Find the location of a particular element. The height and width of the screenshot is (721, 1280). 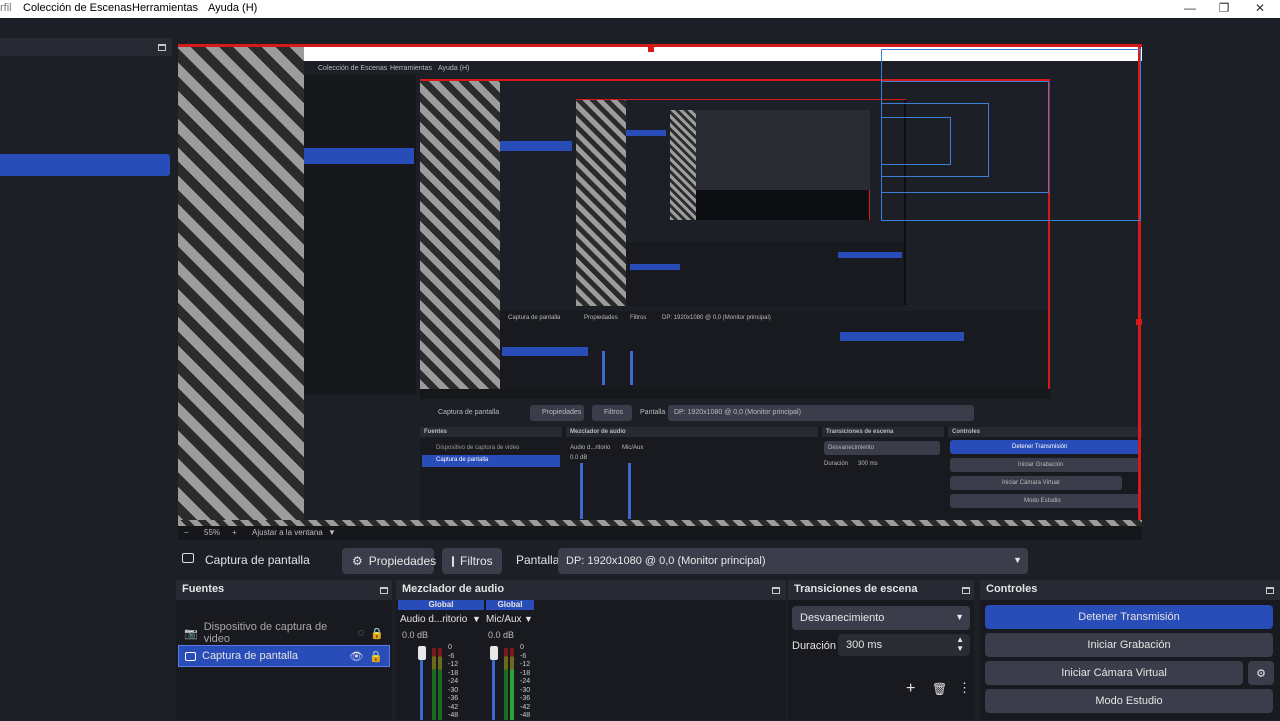

transition-select: Desvanecimiento ▼ is located at coordinates (881, 618).